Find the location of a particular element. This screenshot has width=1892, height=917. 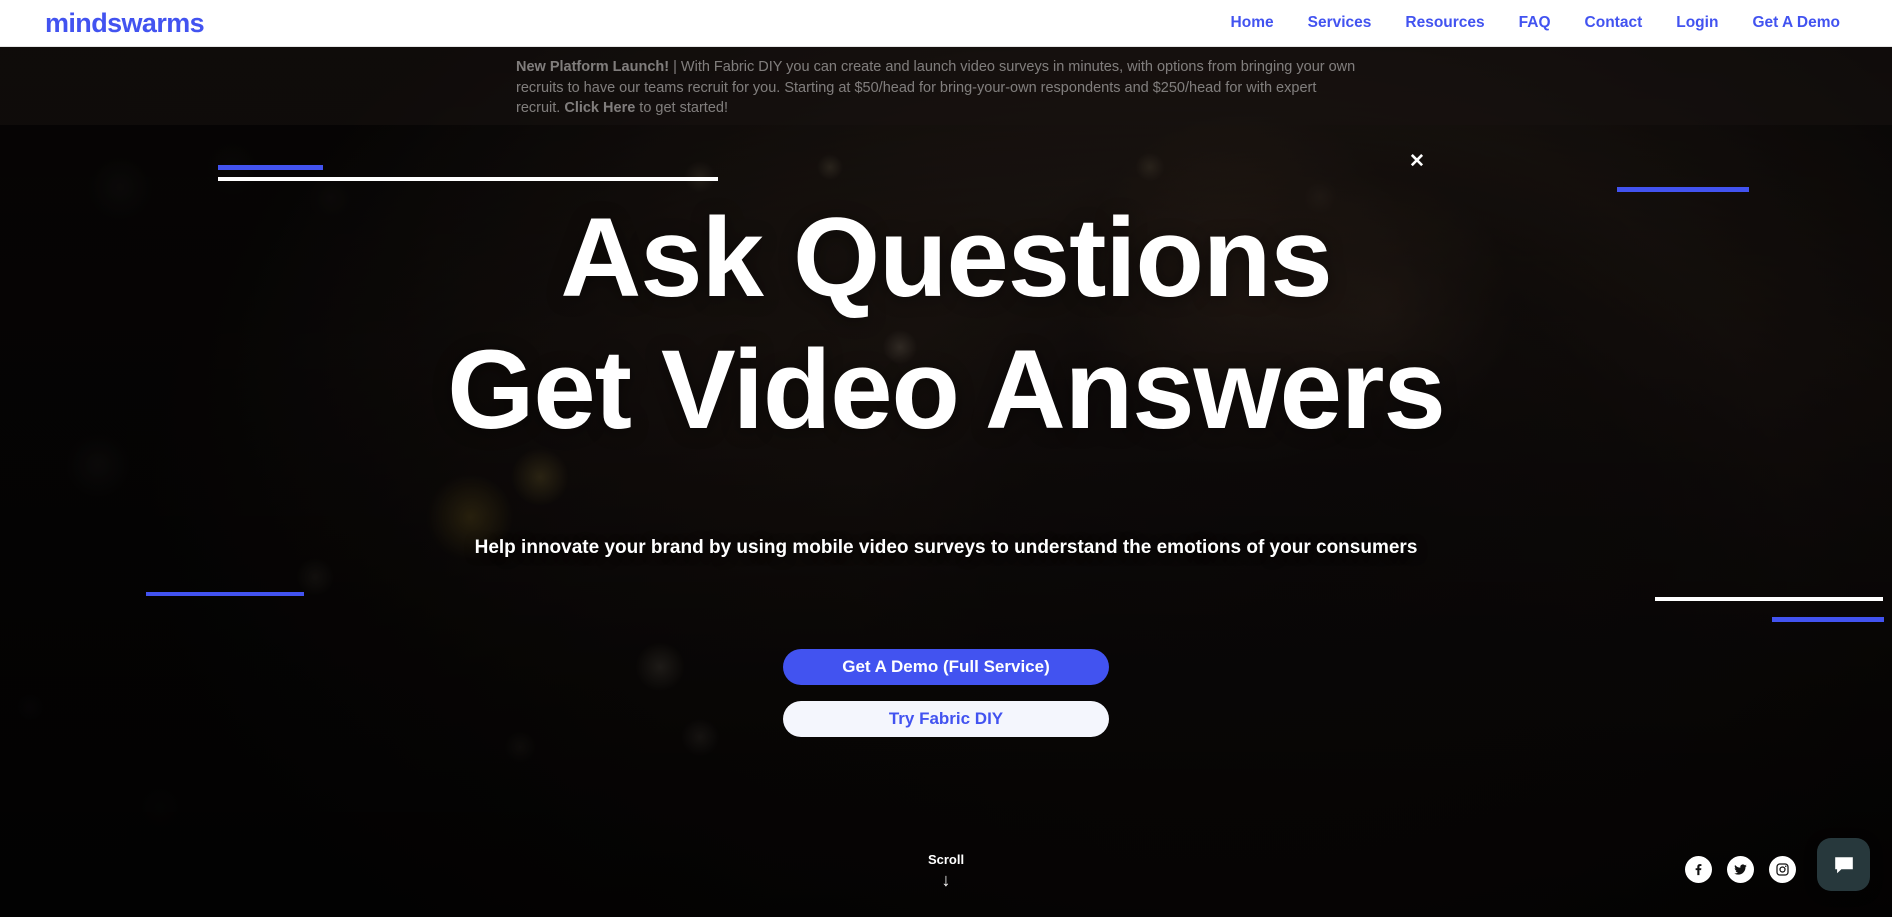

nav-item-home: Home is located at coordinates (1252, 23).